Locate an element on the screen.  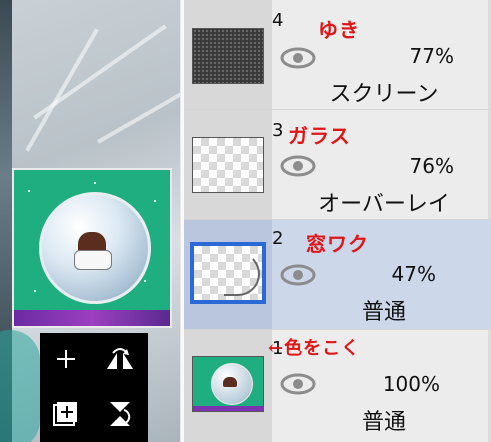
flip-layer-icon is located at coordinates (120, 358).